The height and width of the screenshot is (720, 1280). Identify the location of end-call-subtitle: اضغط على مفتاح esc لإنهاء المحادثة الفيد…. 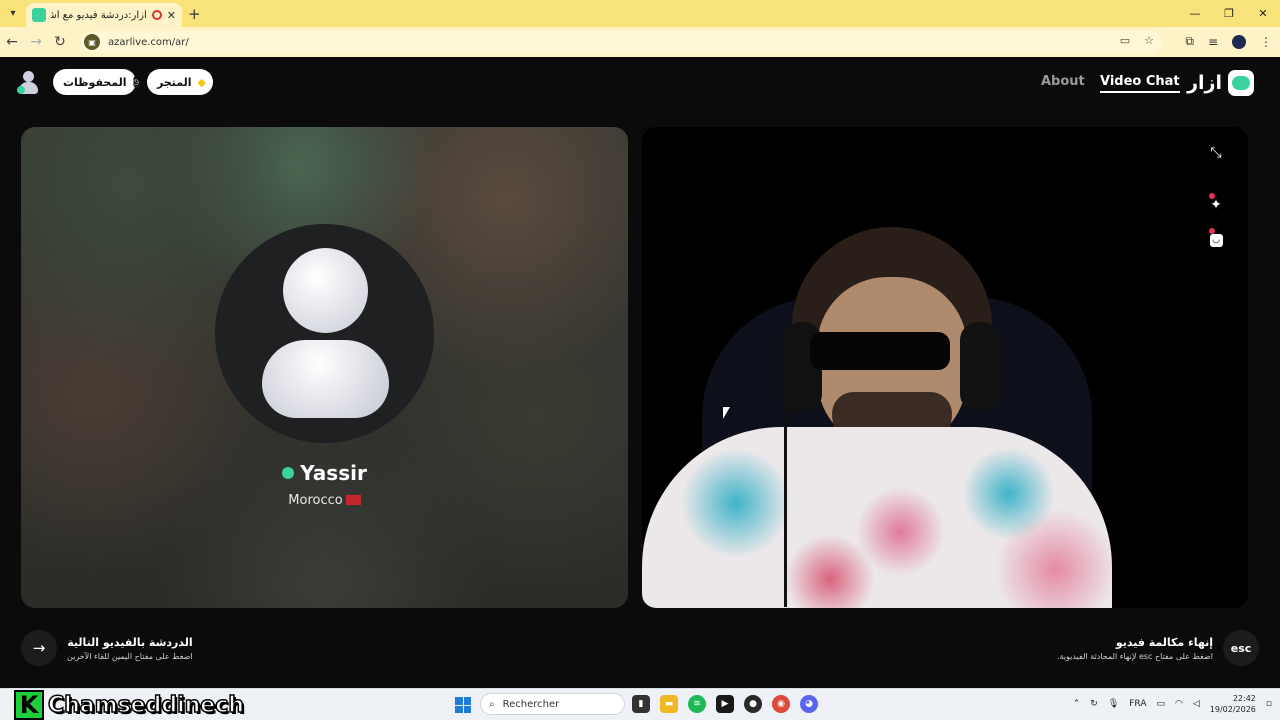
(1134, 656).